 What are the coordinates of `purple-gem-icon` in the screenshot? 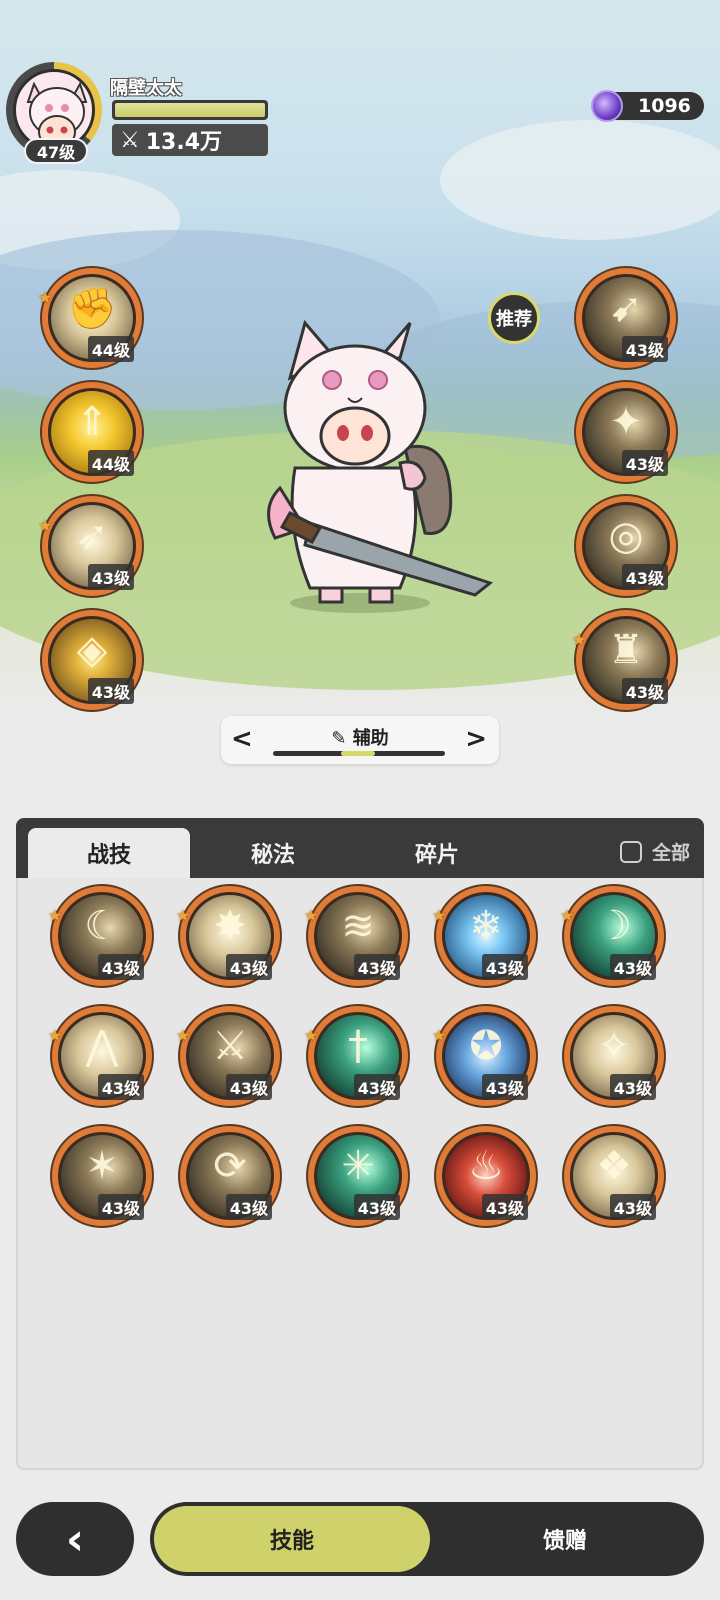 It's located at (607, 106).